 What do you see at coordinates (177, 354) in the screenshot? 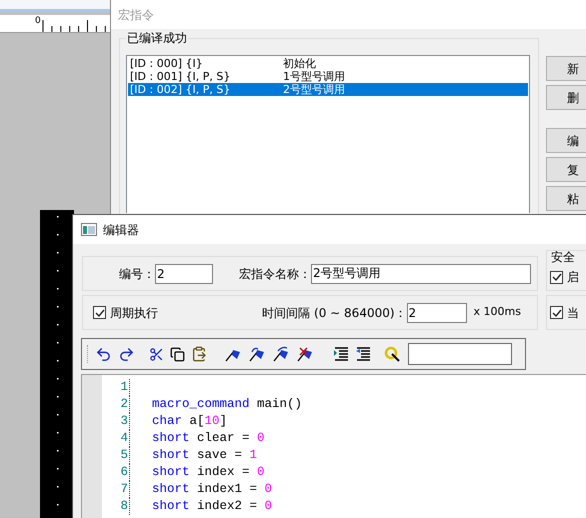
I see `copy-icon` at bounding box center [177, 354].